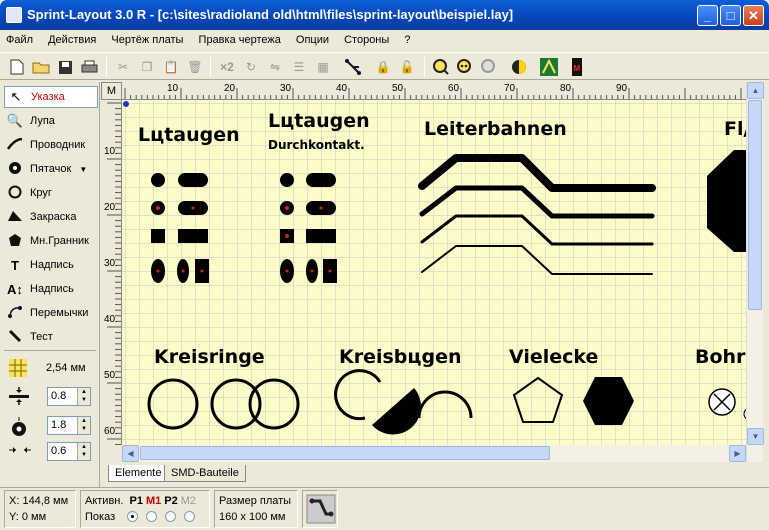  I want to click on svg-text: M, so click(577, 68).